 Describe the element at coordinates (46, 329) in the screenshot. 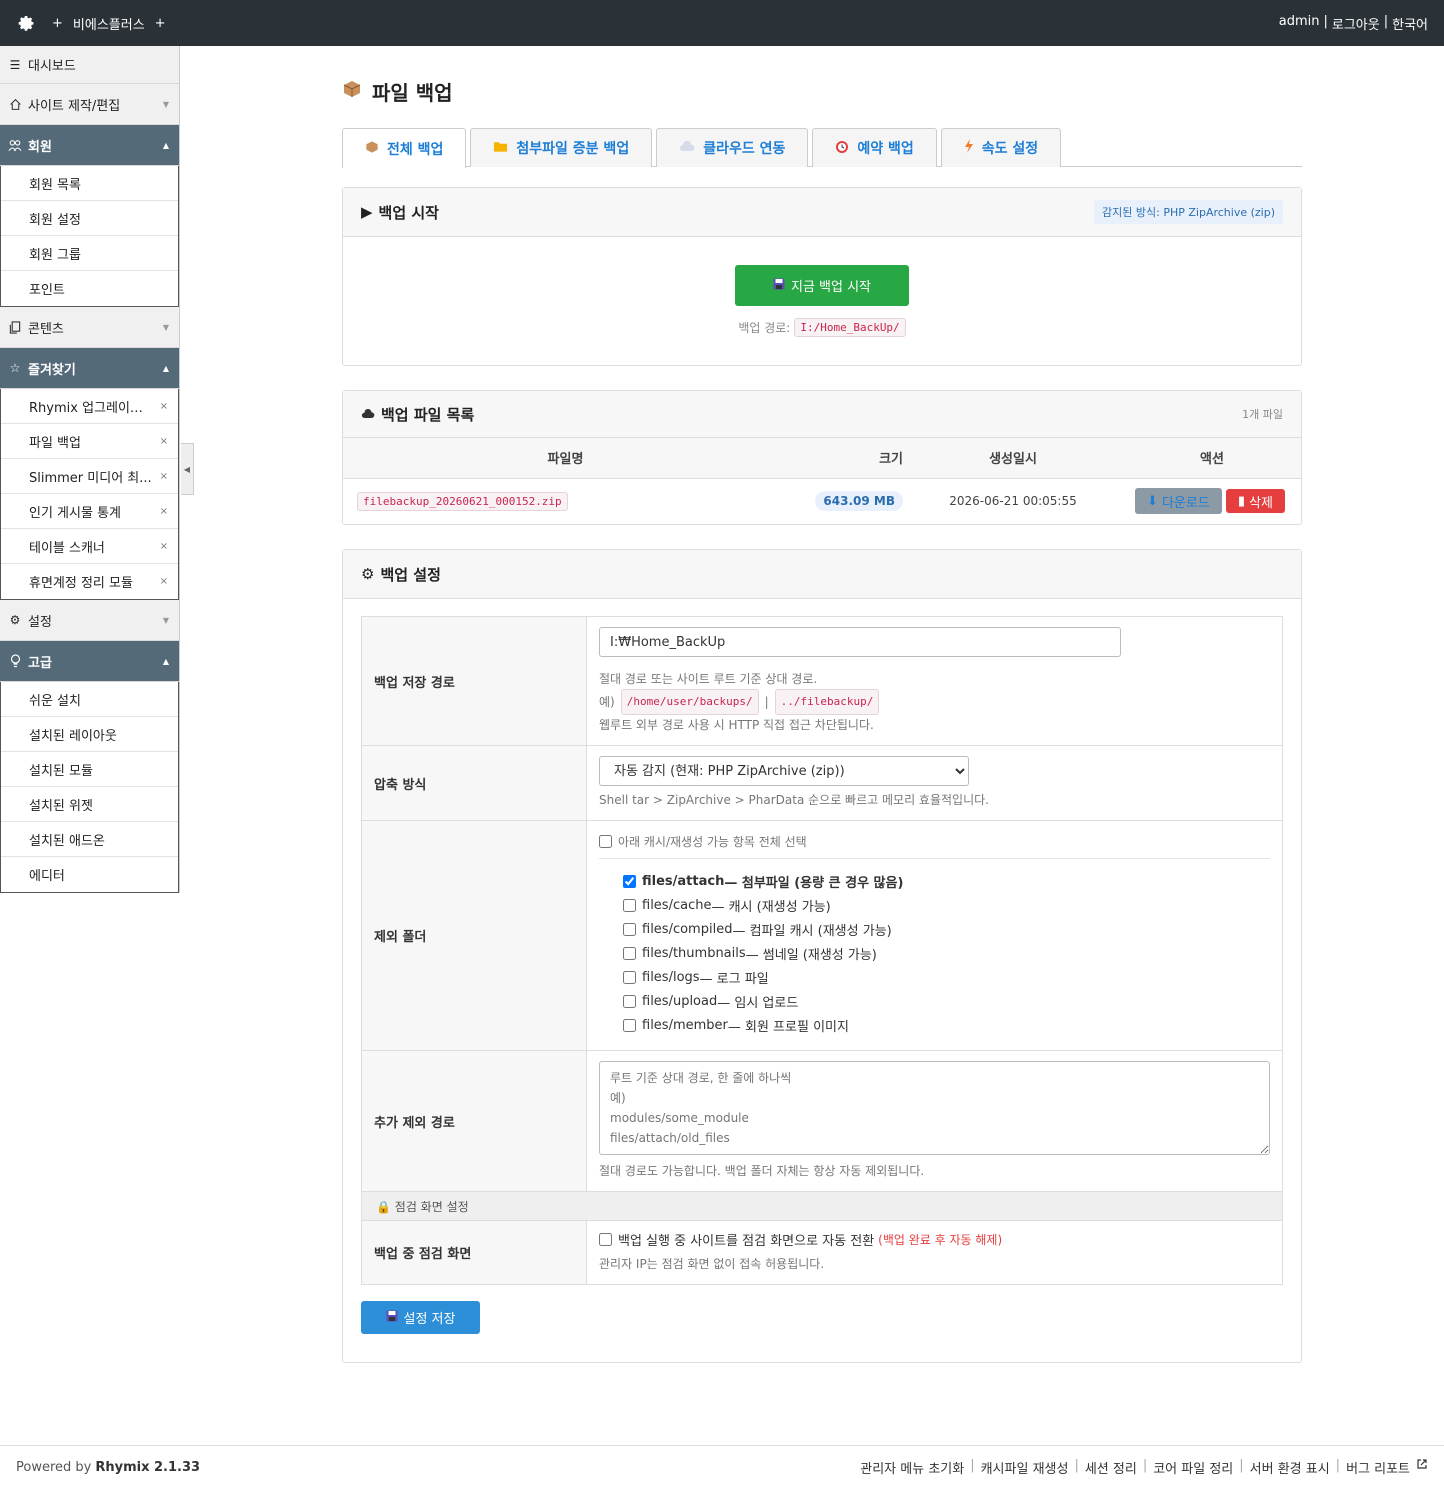

I see `sidebar-label: 콘텐츠` at that location.